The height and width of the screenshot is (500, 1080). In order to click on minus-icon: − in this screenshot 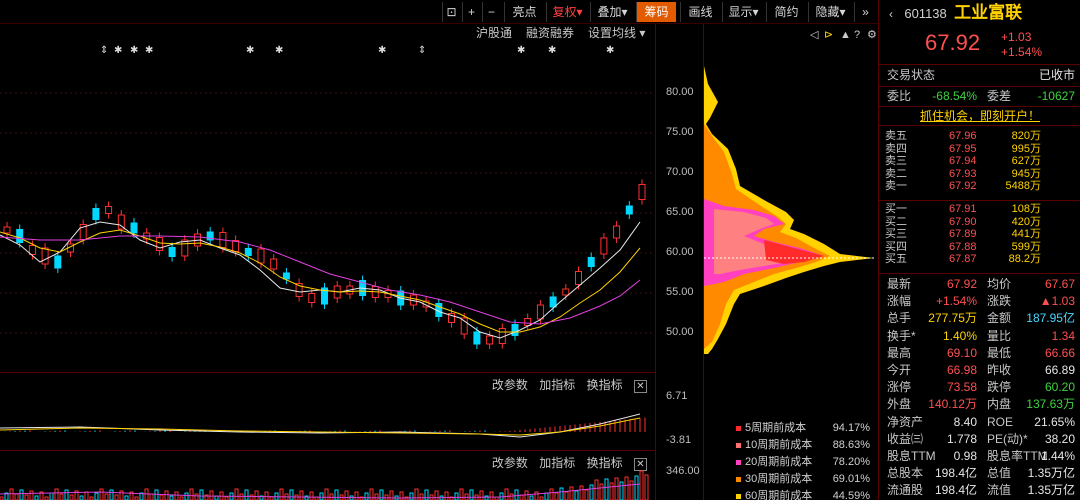, I will do `click(491, 12)`.